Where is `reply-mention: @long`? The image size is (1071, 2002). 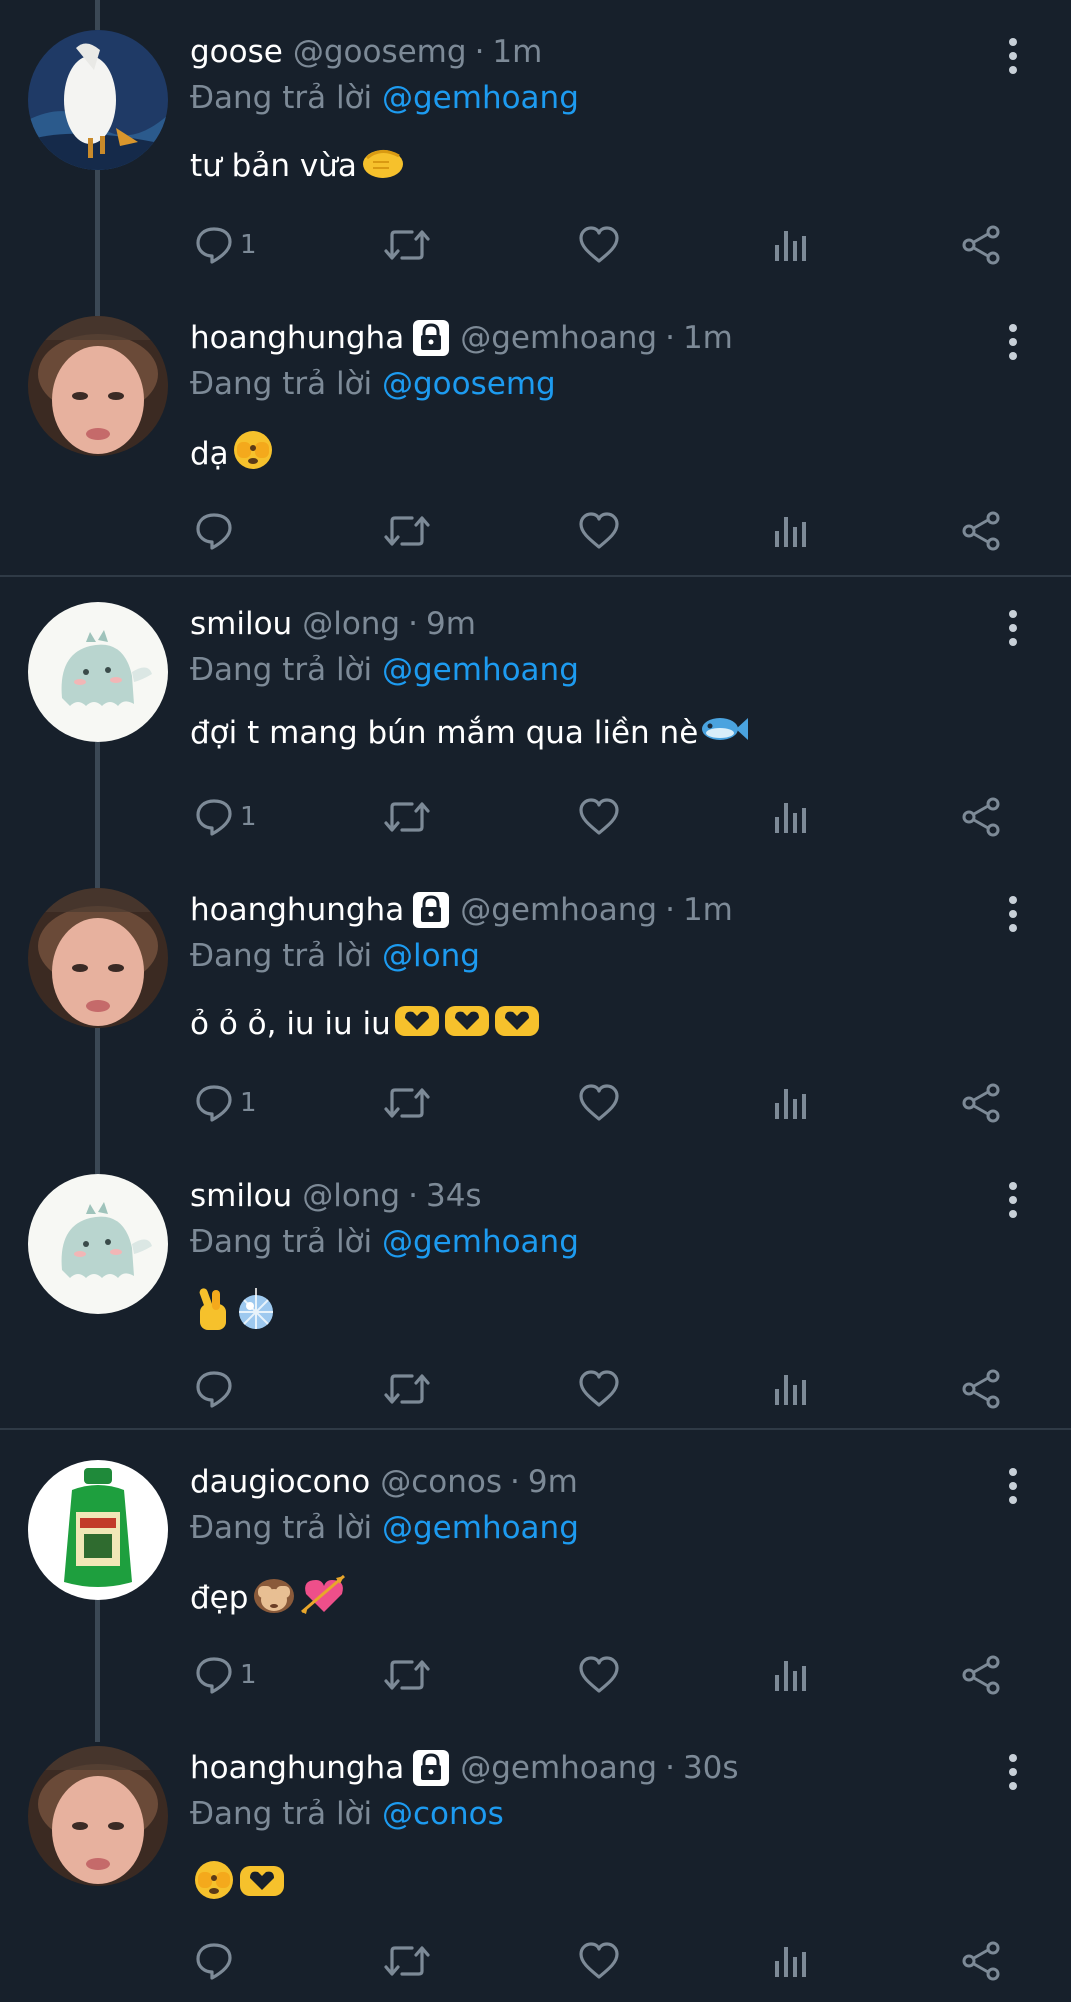 reply-mention: @long is located at coordinates (431, 956).